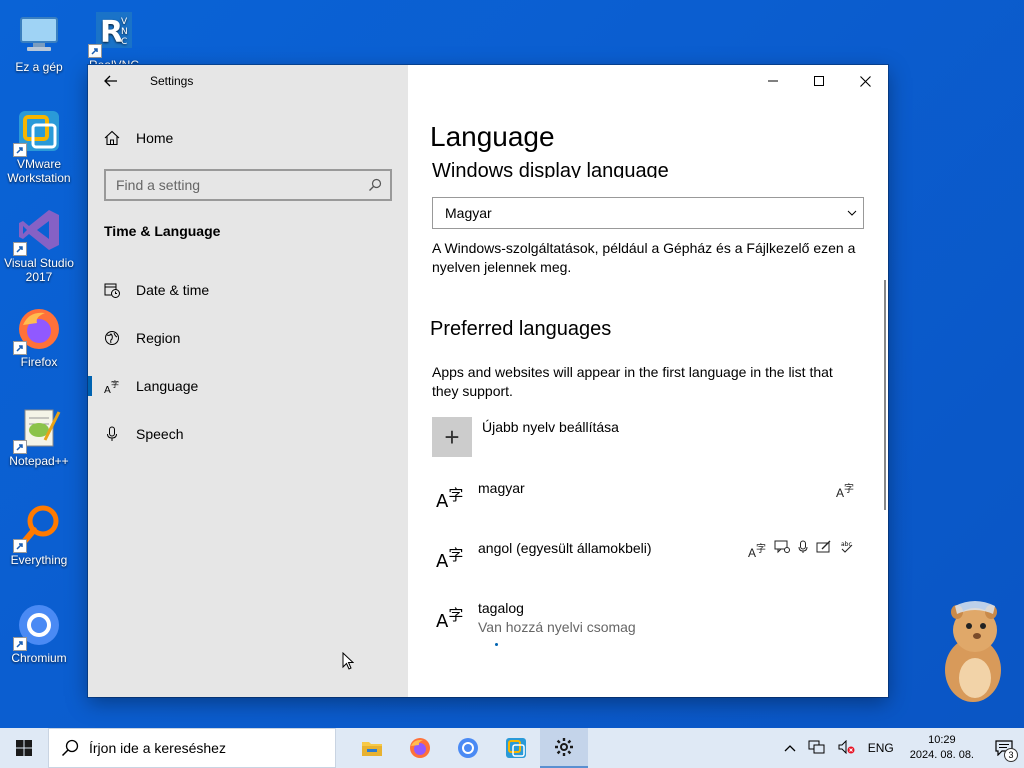  Describe the element at coordinates (124, 42) in the screenshot. I see `svg-text: C` at that location.